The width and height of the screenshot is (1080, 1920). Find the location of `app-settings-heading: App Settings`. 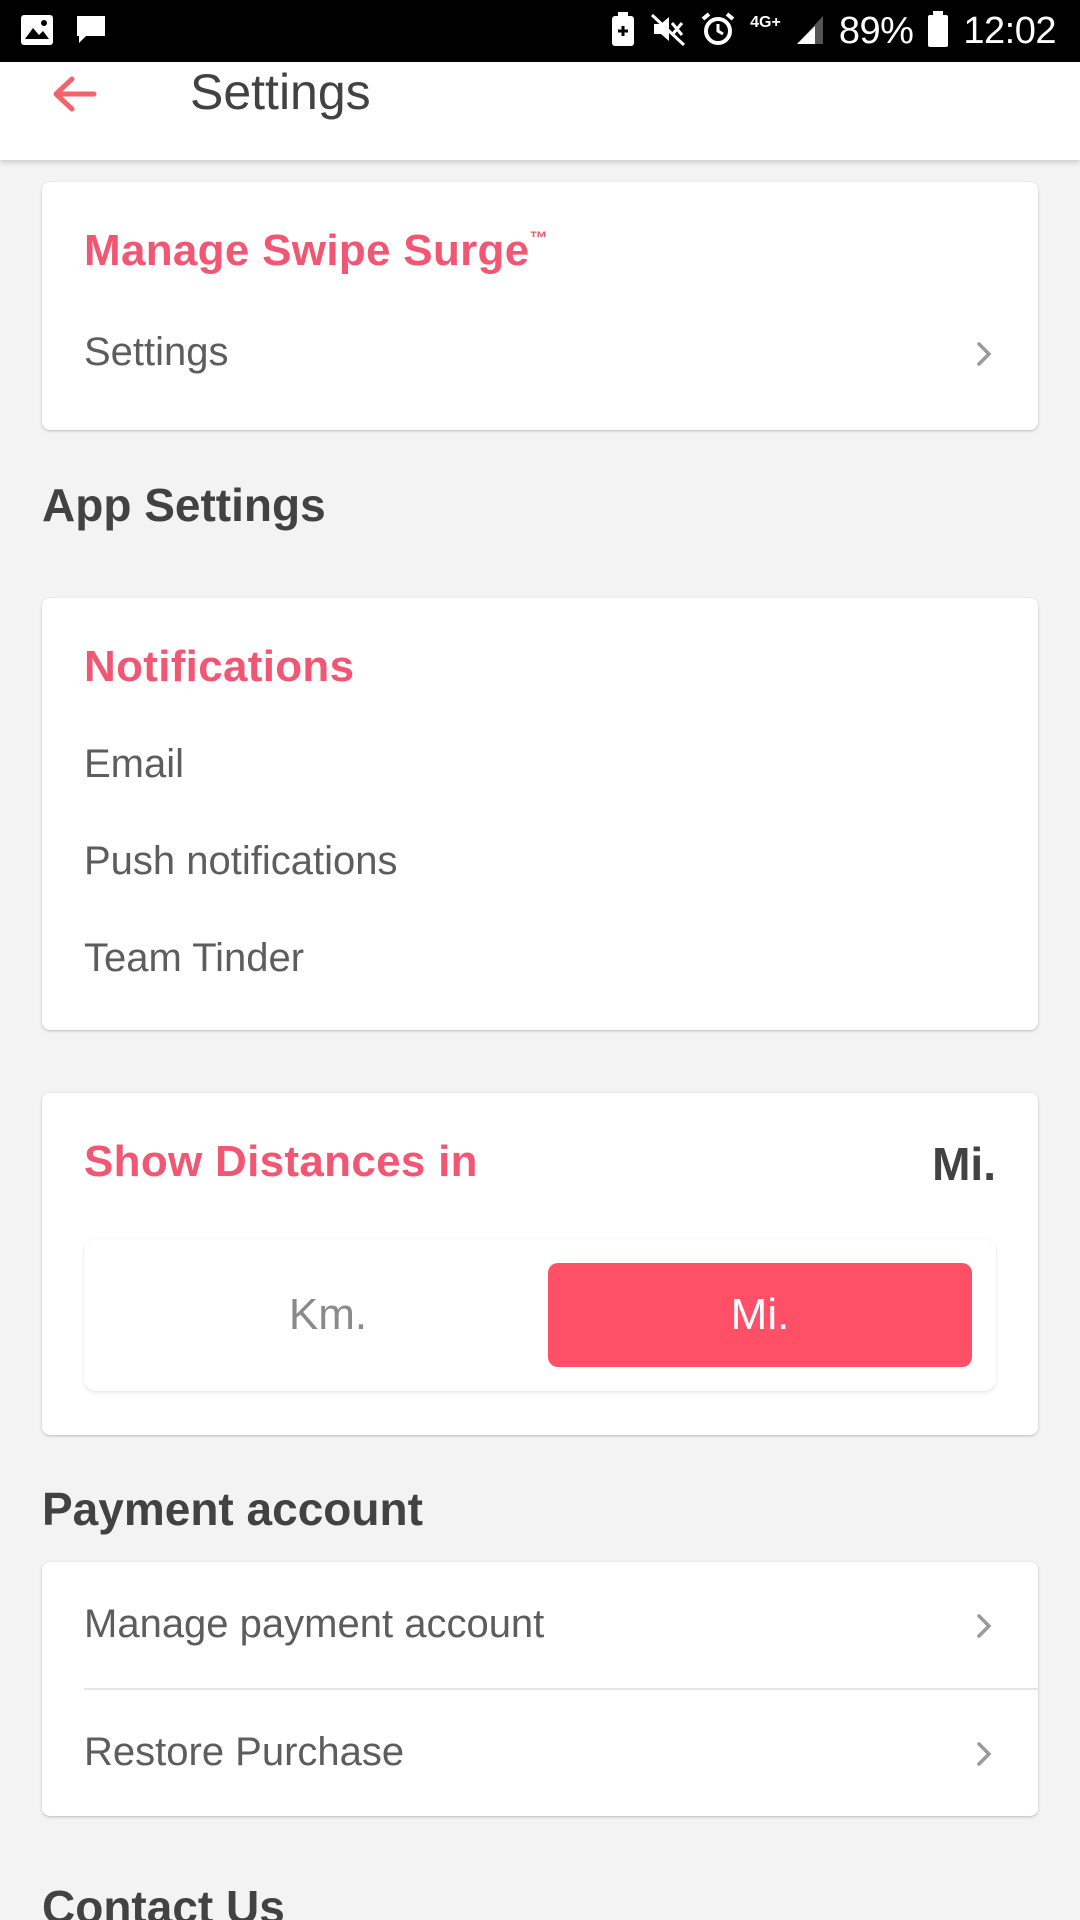

app-settings-heading: App Settings is located at coordinates (184, 505).